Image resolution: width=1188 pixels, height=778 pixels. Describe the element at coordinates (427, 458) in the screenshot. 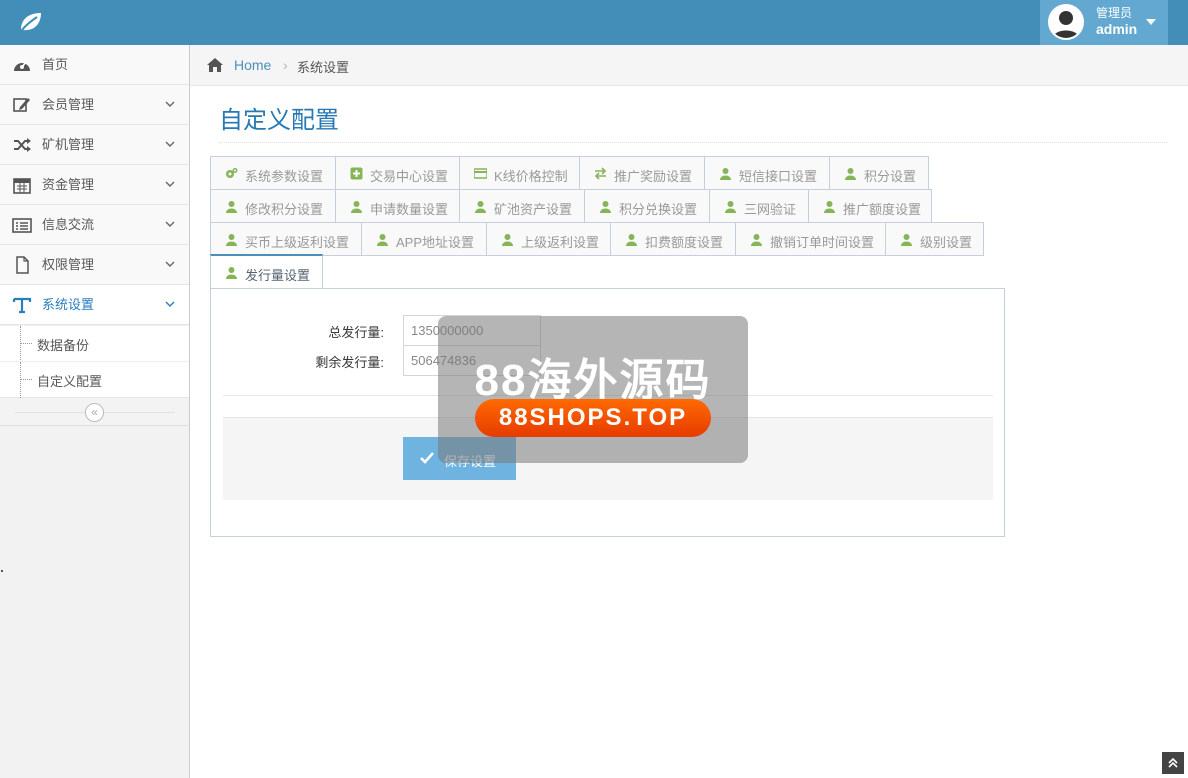

I see `check-icon` at that location.